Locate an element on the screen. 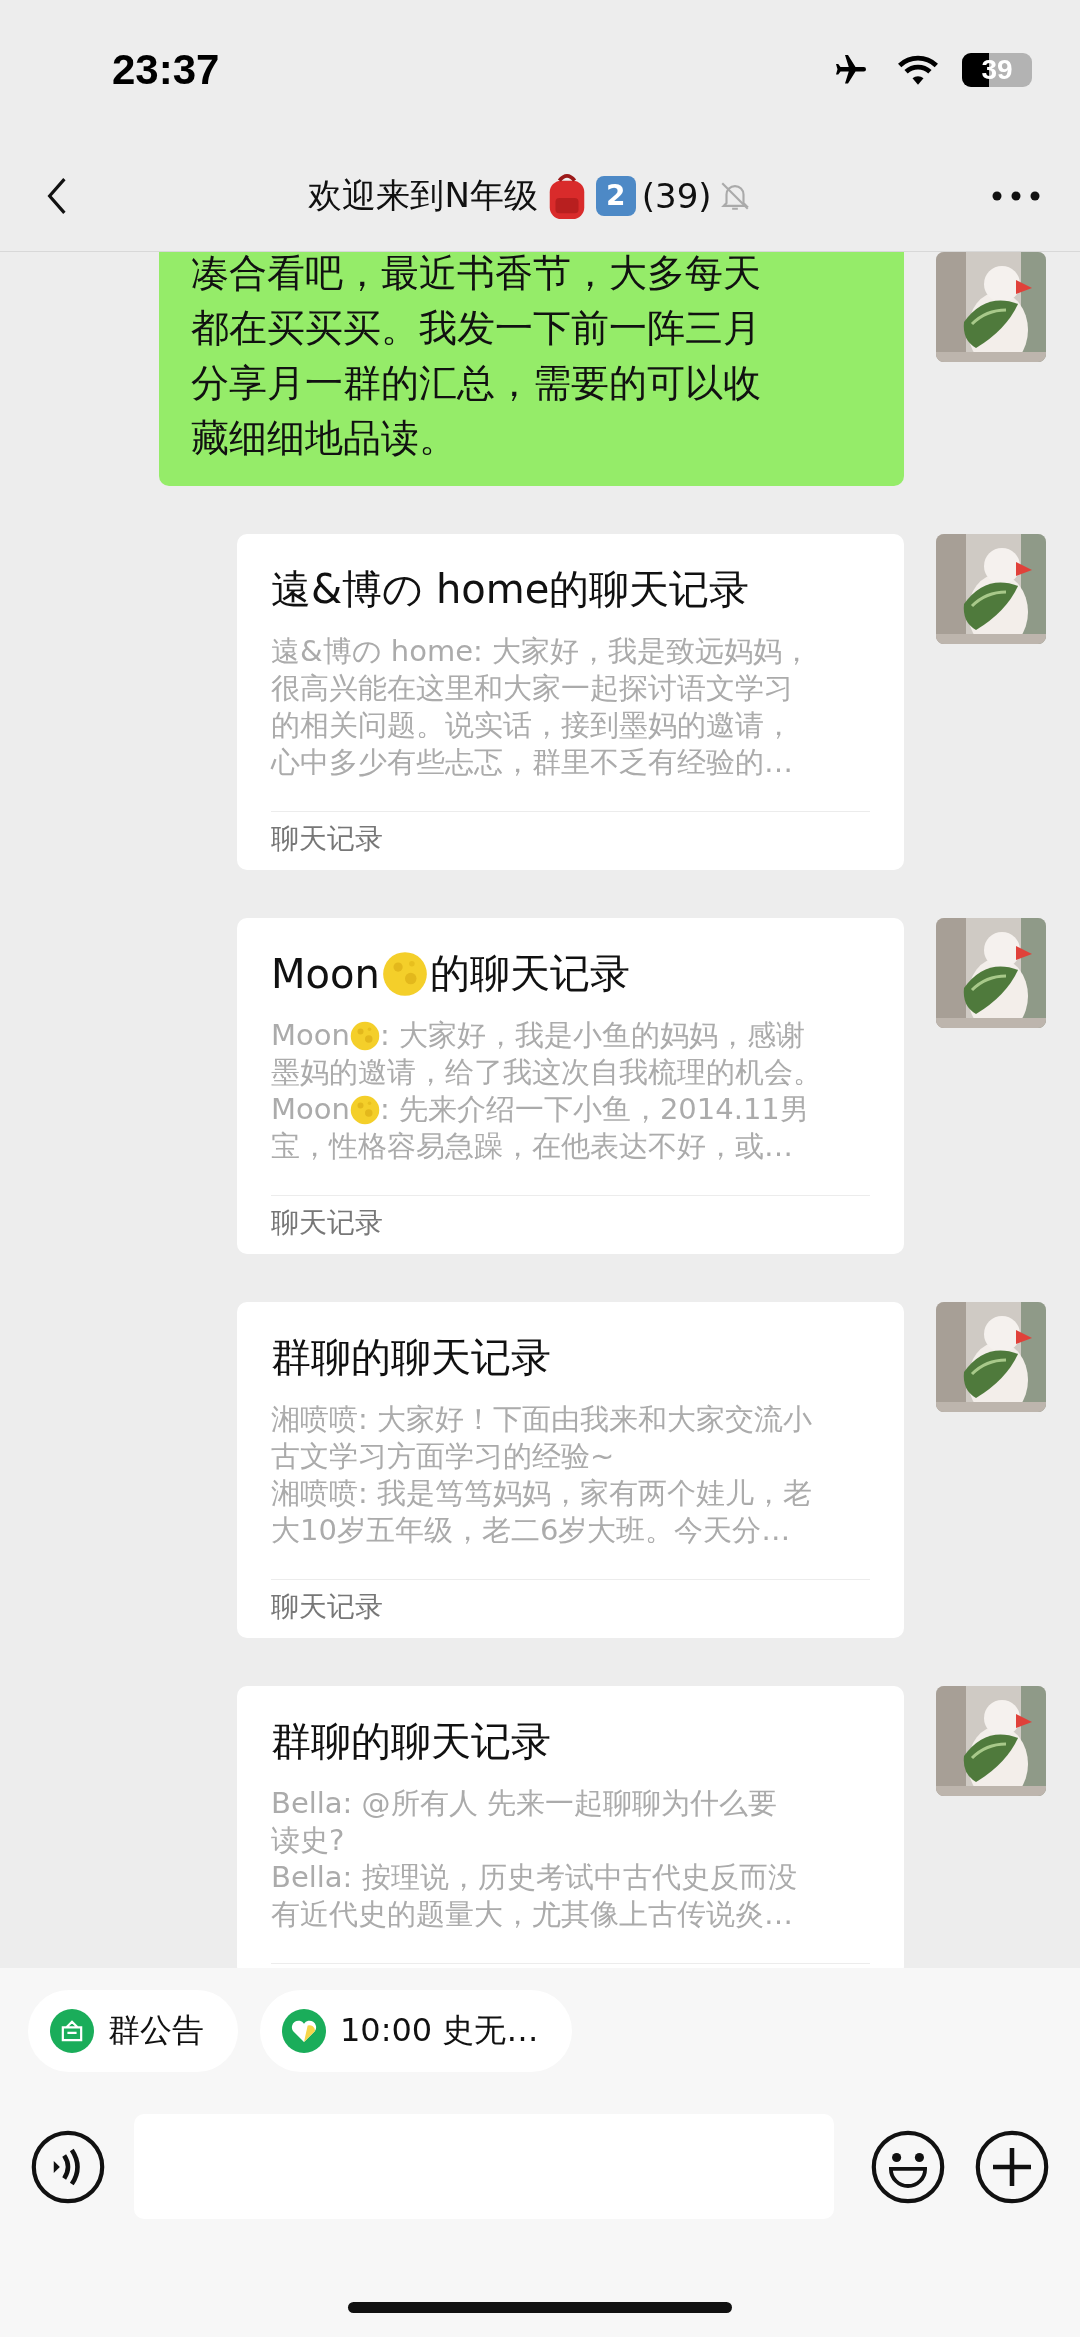 This screenshot has width=1080, height=2337. number-keycap: 2 is located at coordinates (615, 195).